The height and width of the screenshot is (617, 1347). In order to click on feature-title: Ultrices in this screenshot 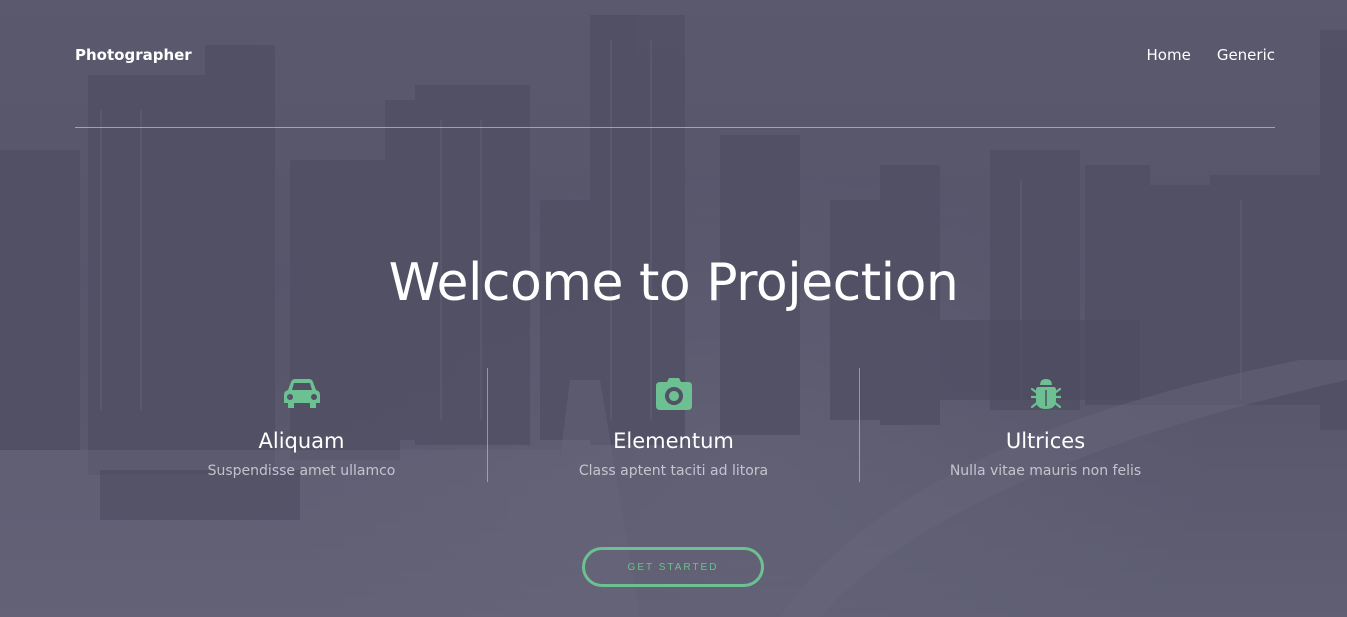, I will do `click(1045, 441)`.